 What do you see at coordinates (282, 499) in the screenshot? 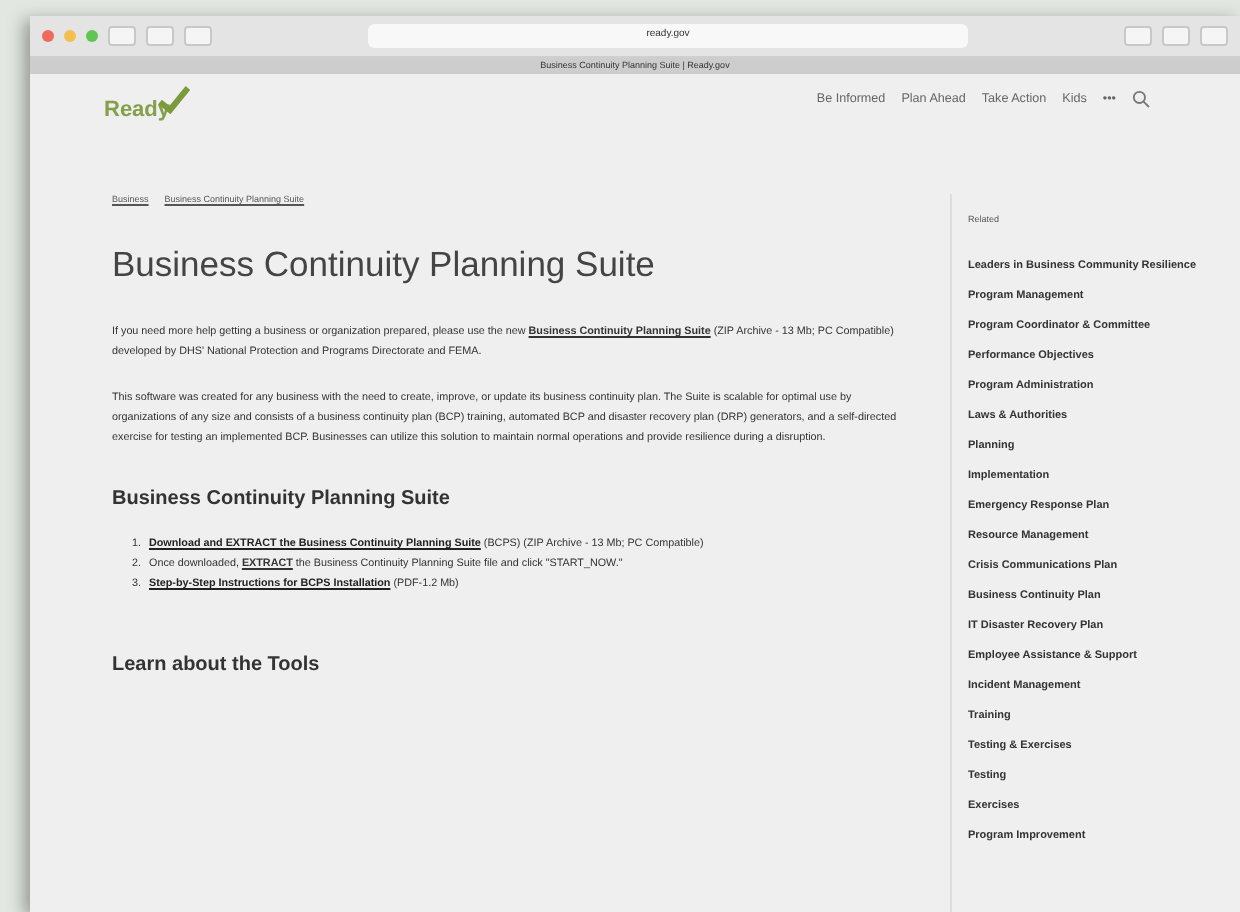
I see `section-heading: Business Continuity Planning Suite` at bounding box center [282, 499].